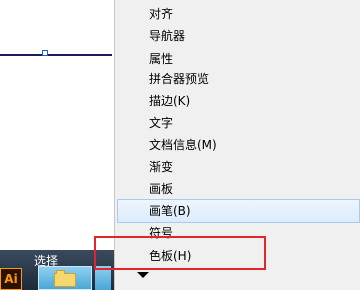 This screenshot has height=290, width=360. What do you see at coordinates (238, 101) in the screenshot?
I see `menu-item-stroke: 描边(K)` at bounding box center [238, 101].